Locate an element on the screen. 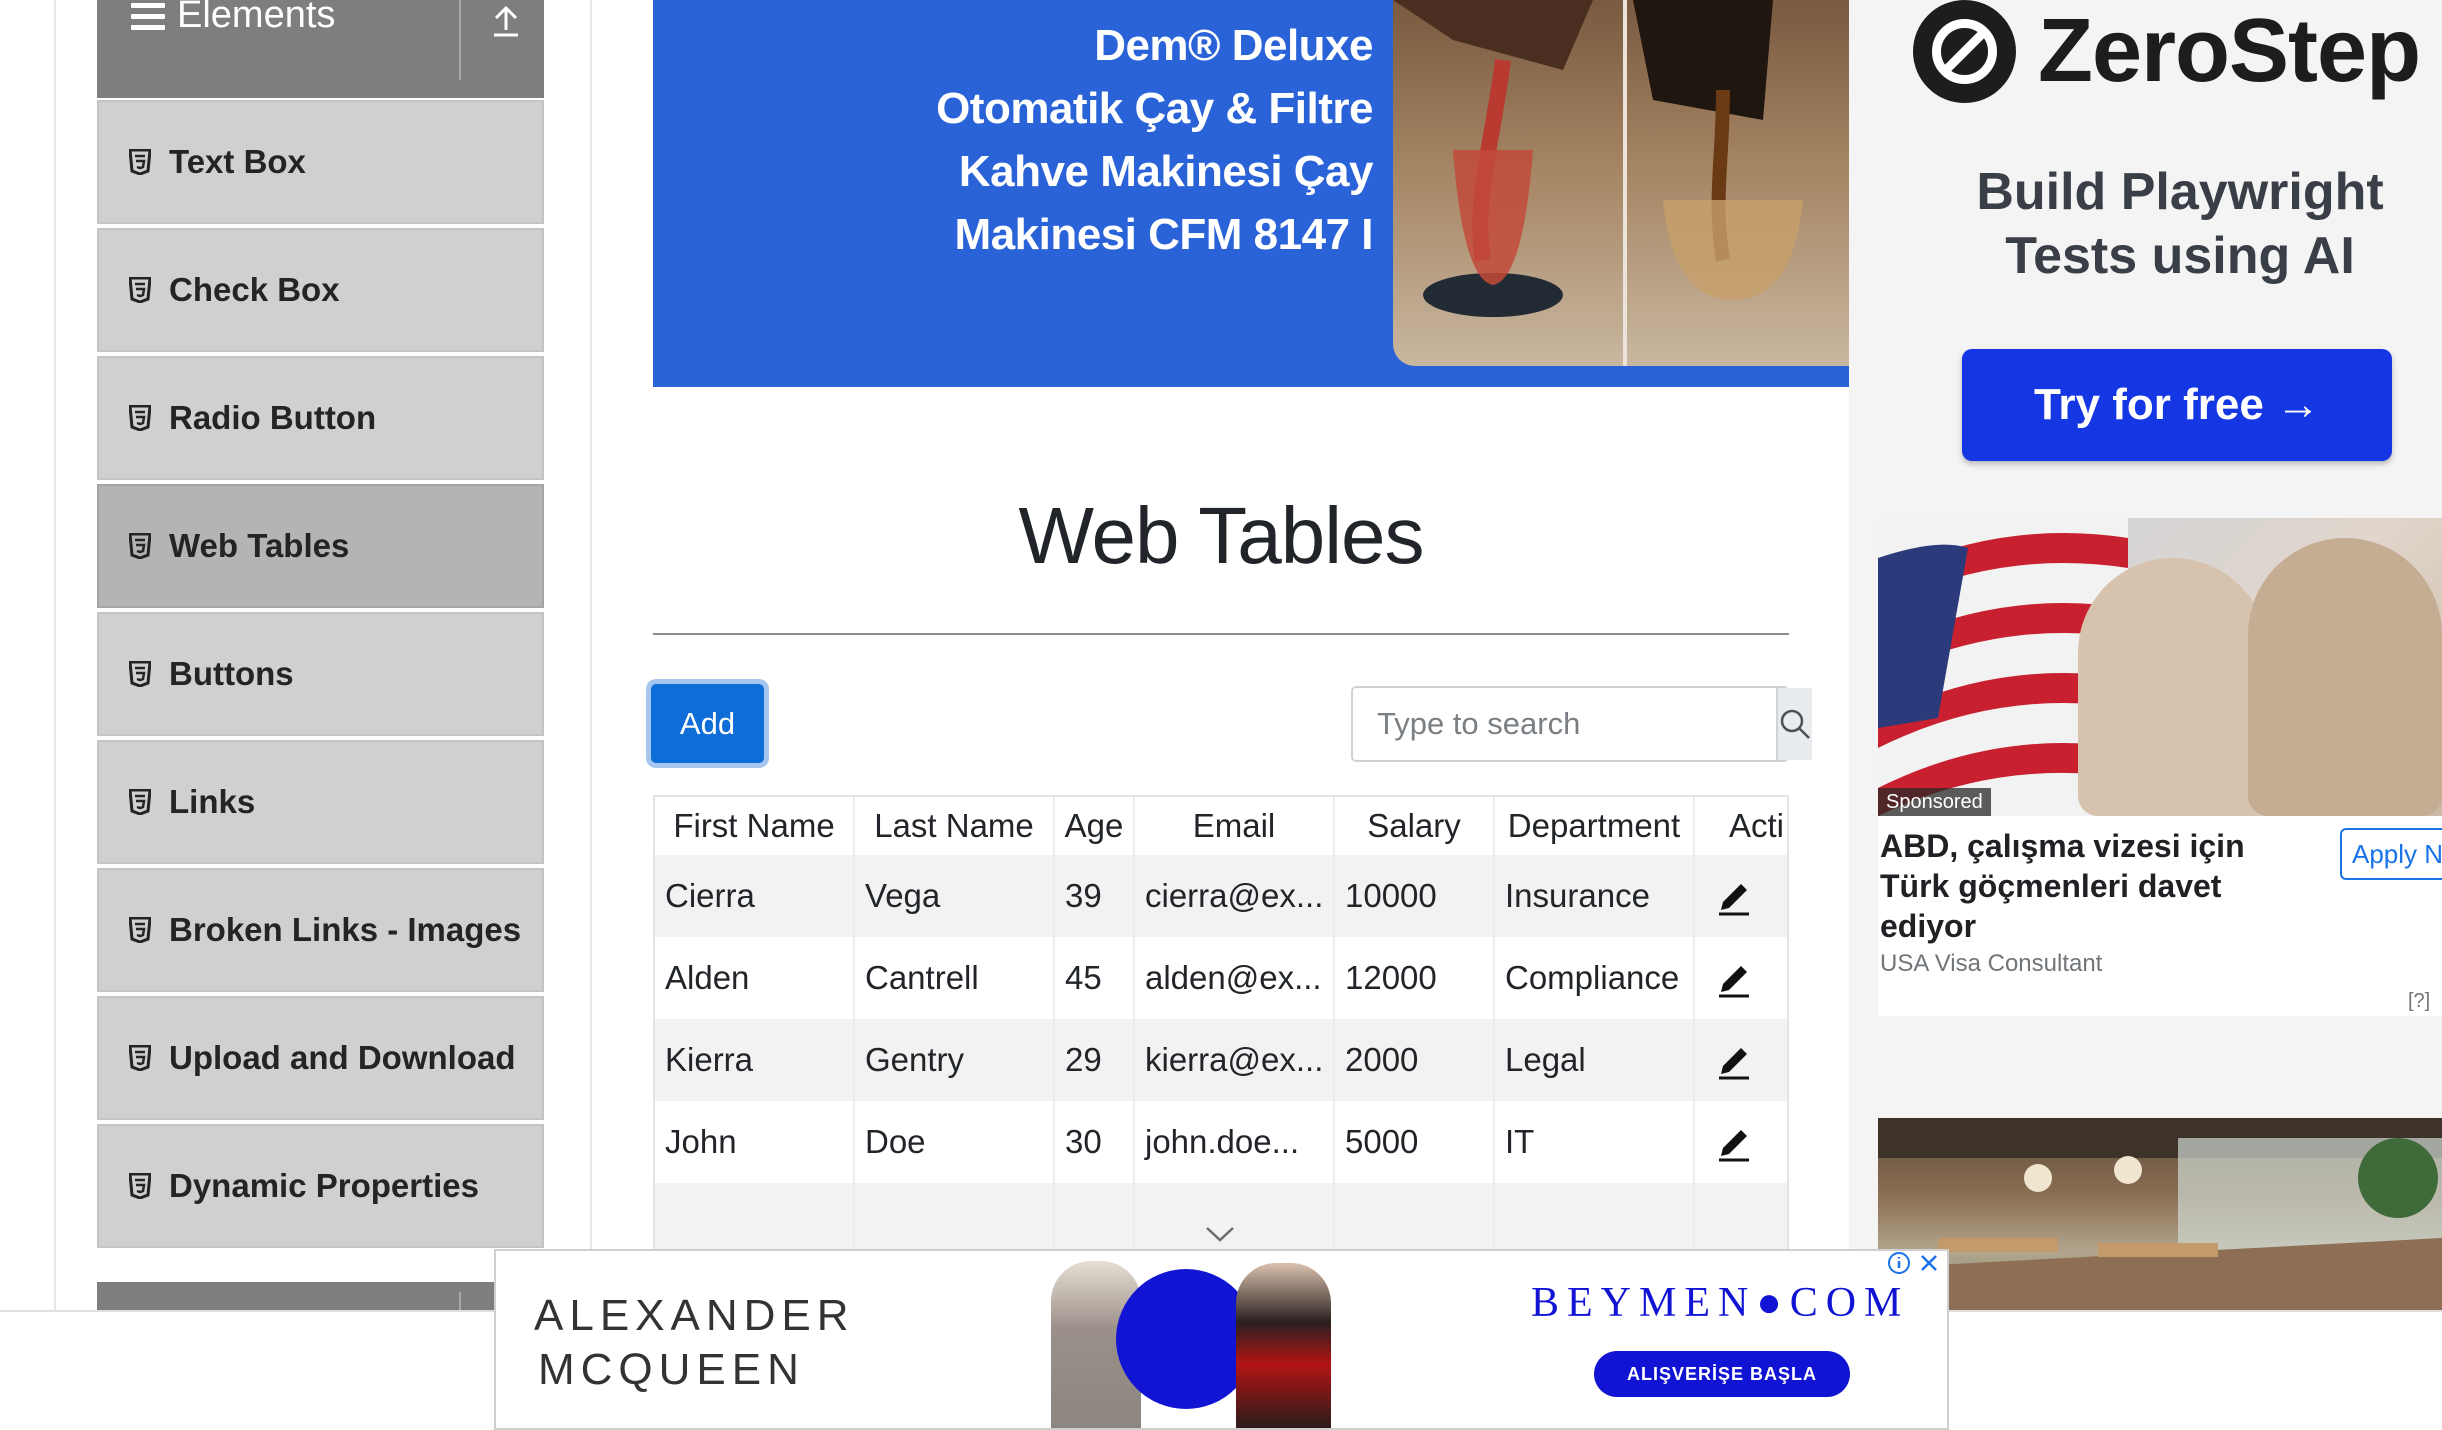 This screenshot has height=1430, width=2442. sidebar-item-label: Upload and Download is located at coordinates (342, 1057).